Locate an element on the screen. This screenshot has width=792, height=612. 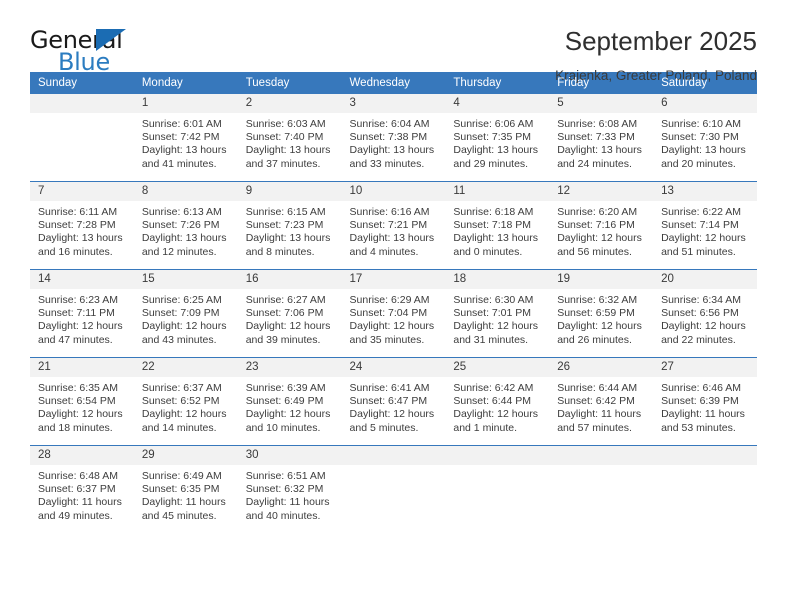
day-daylight2-line: and 18 minutes. is located at coordinates (75, 427).